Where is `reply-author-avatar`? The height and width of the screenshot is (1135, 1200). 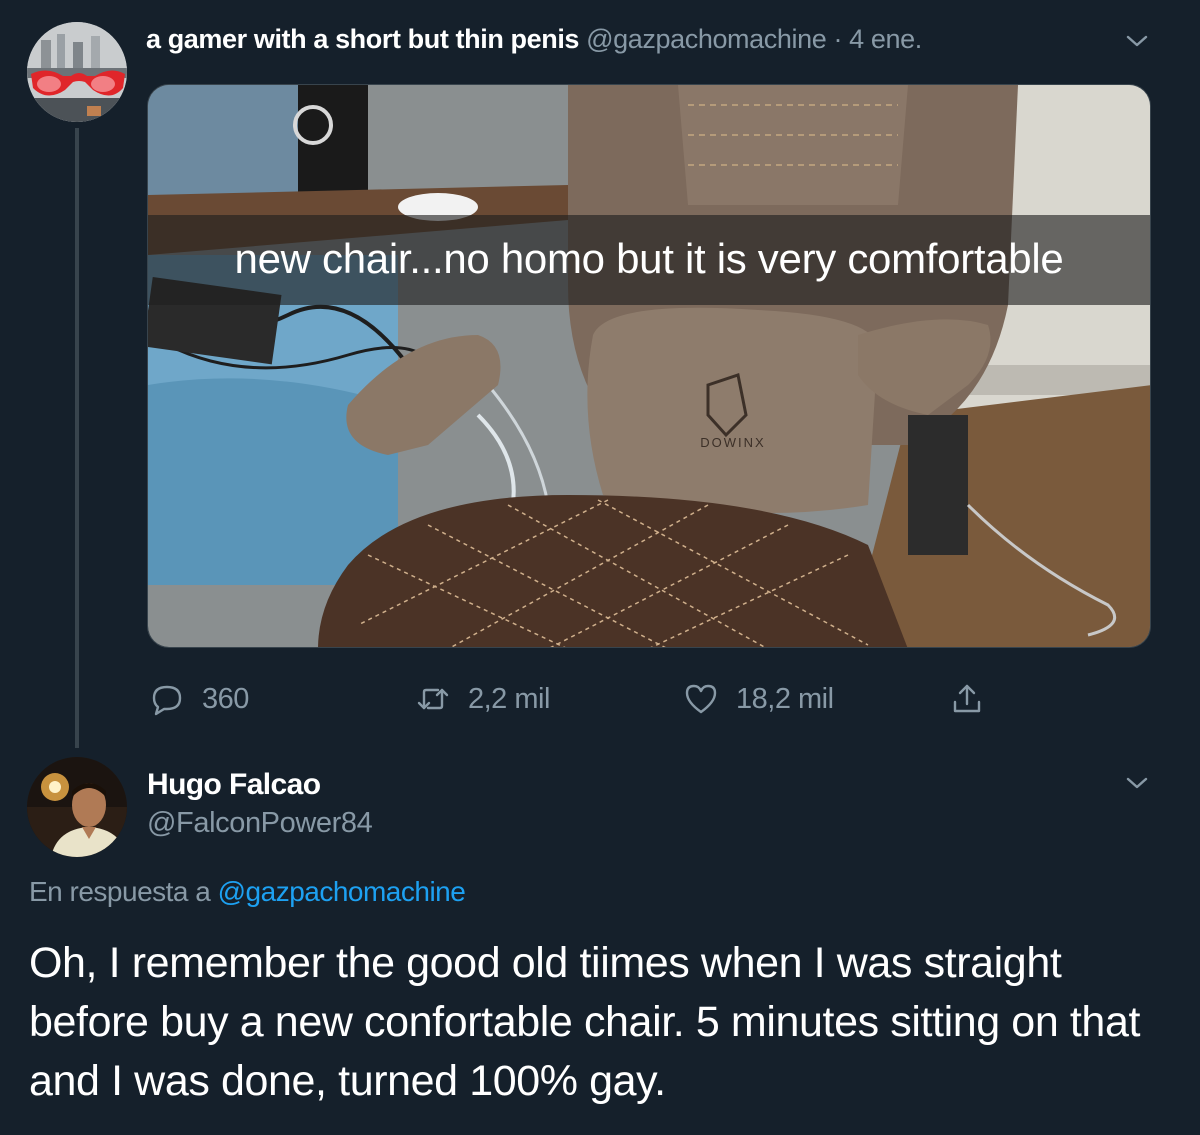
reply-author-avatar is located at coordinates (77, 807).